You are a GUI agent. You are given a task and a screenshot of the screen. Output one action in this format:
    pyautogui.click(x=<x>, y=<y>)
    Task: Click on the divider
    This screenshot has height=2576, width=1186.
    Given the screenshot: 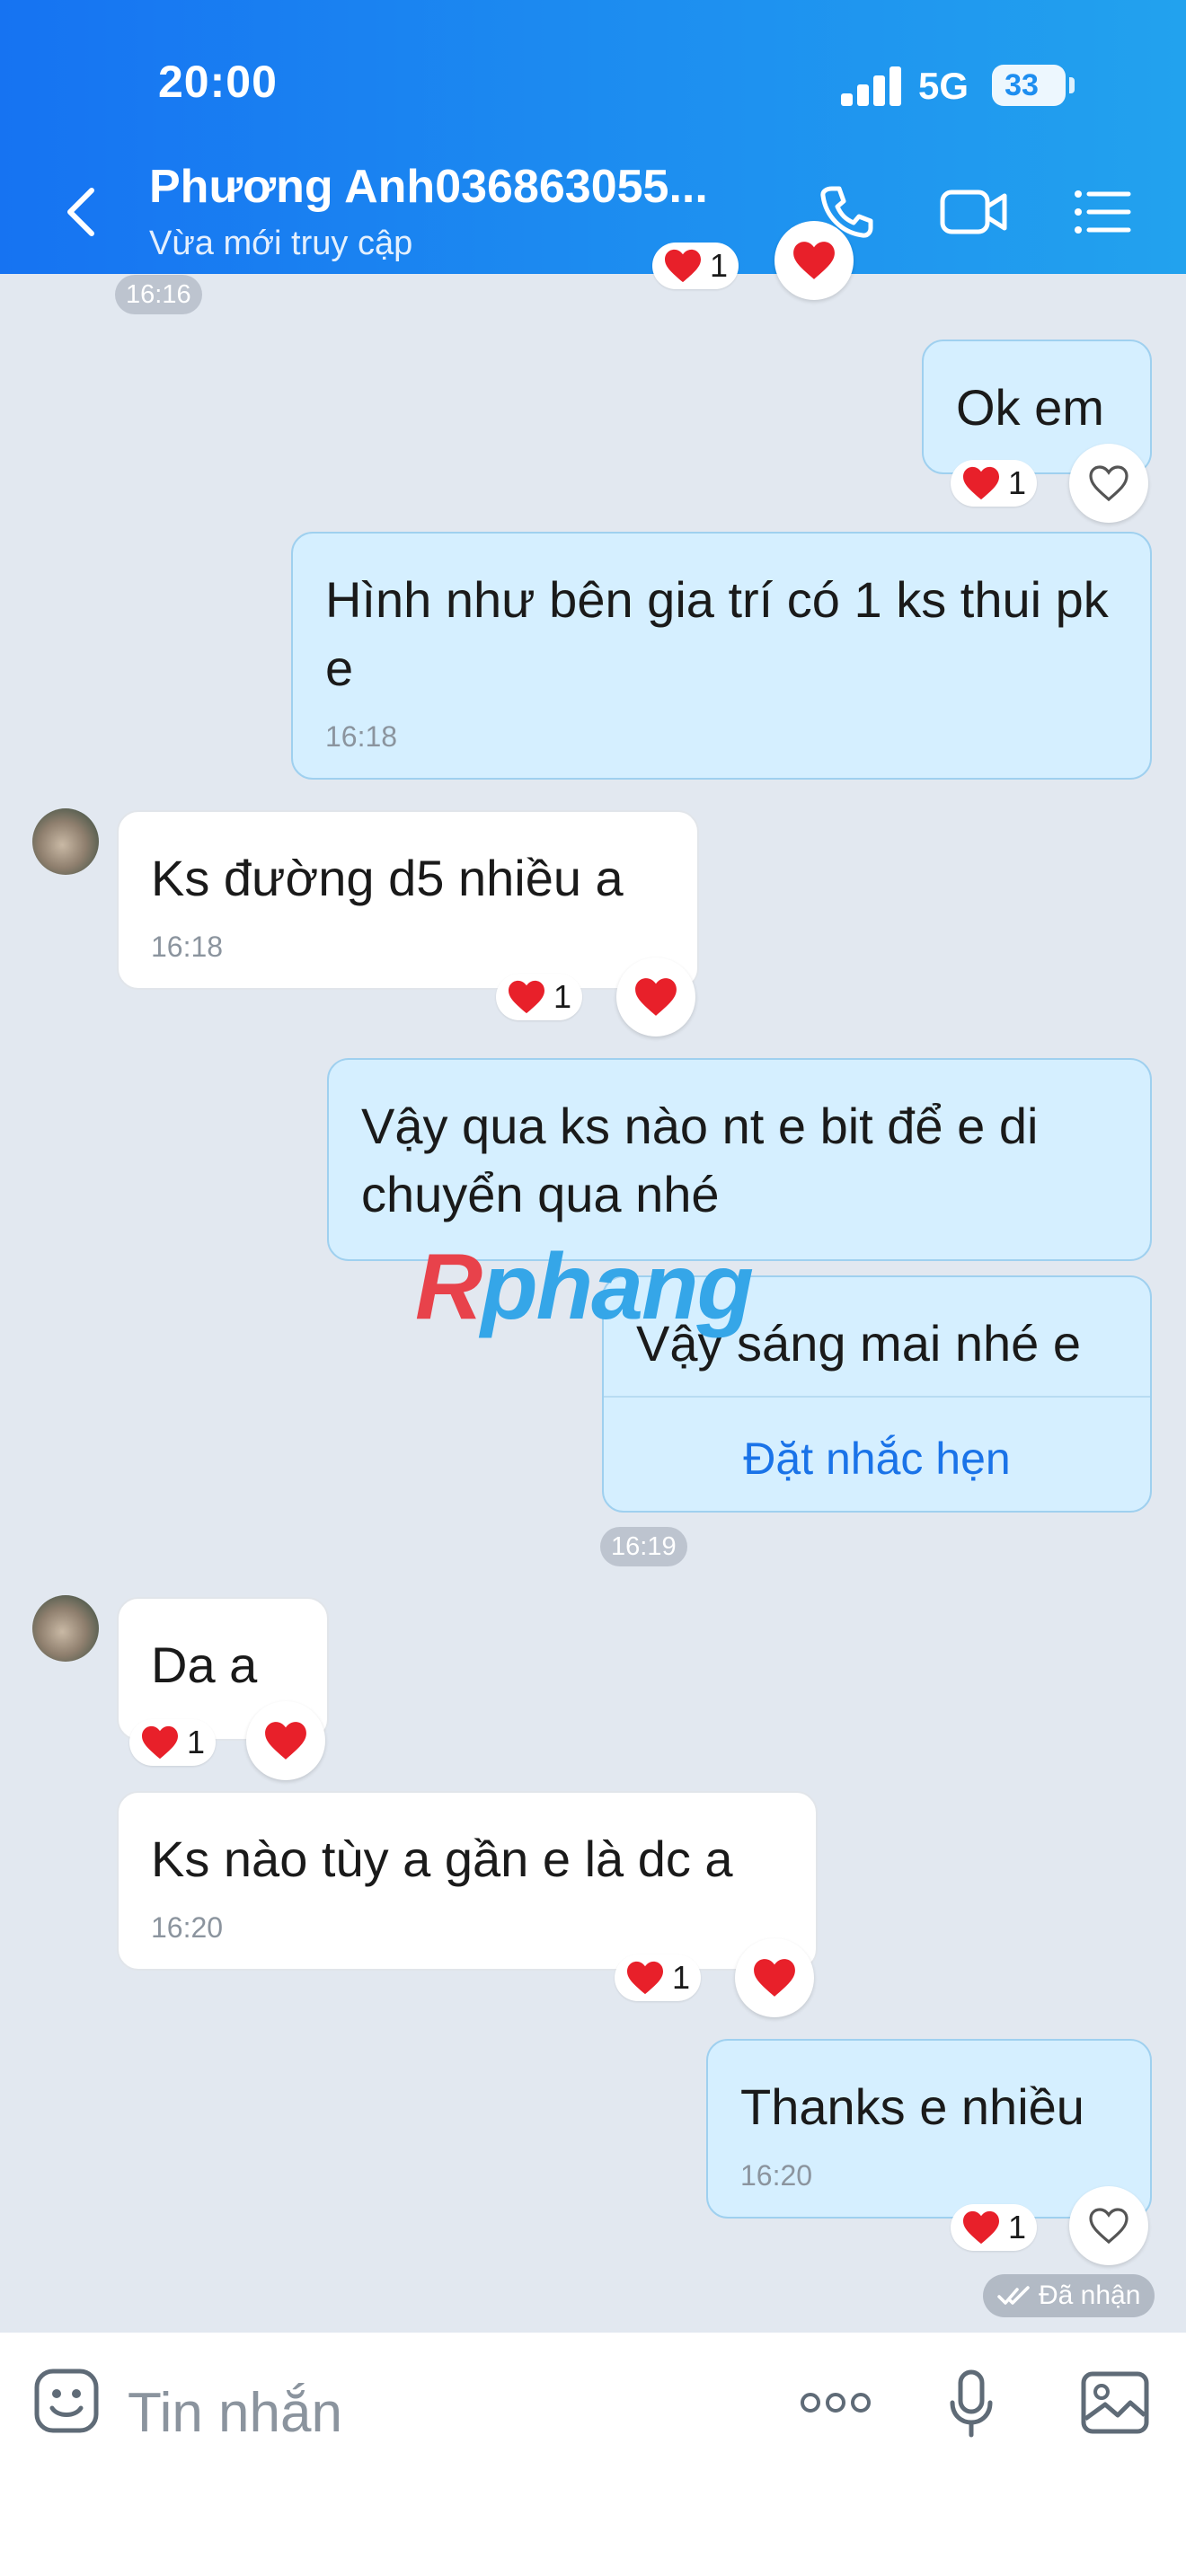 What is the action you would take?
    pyautogui.click(x=877, y=1397)
    